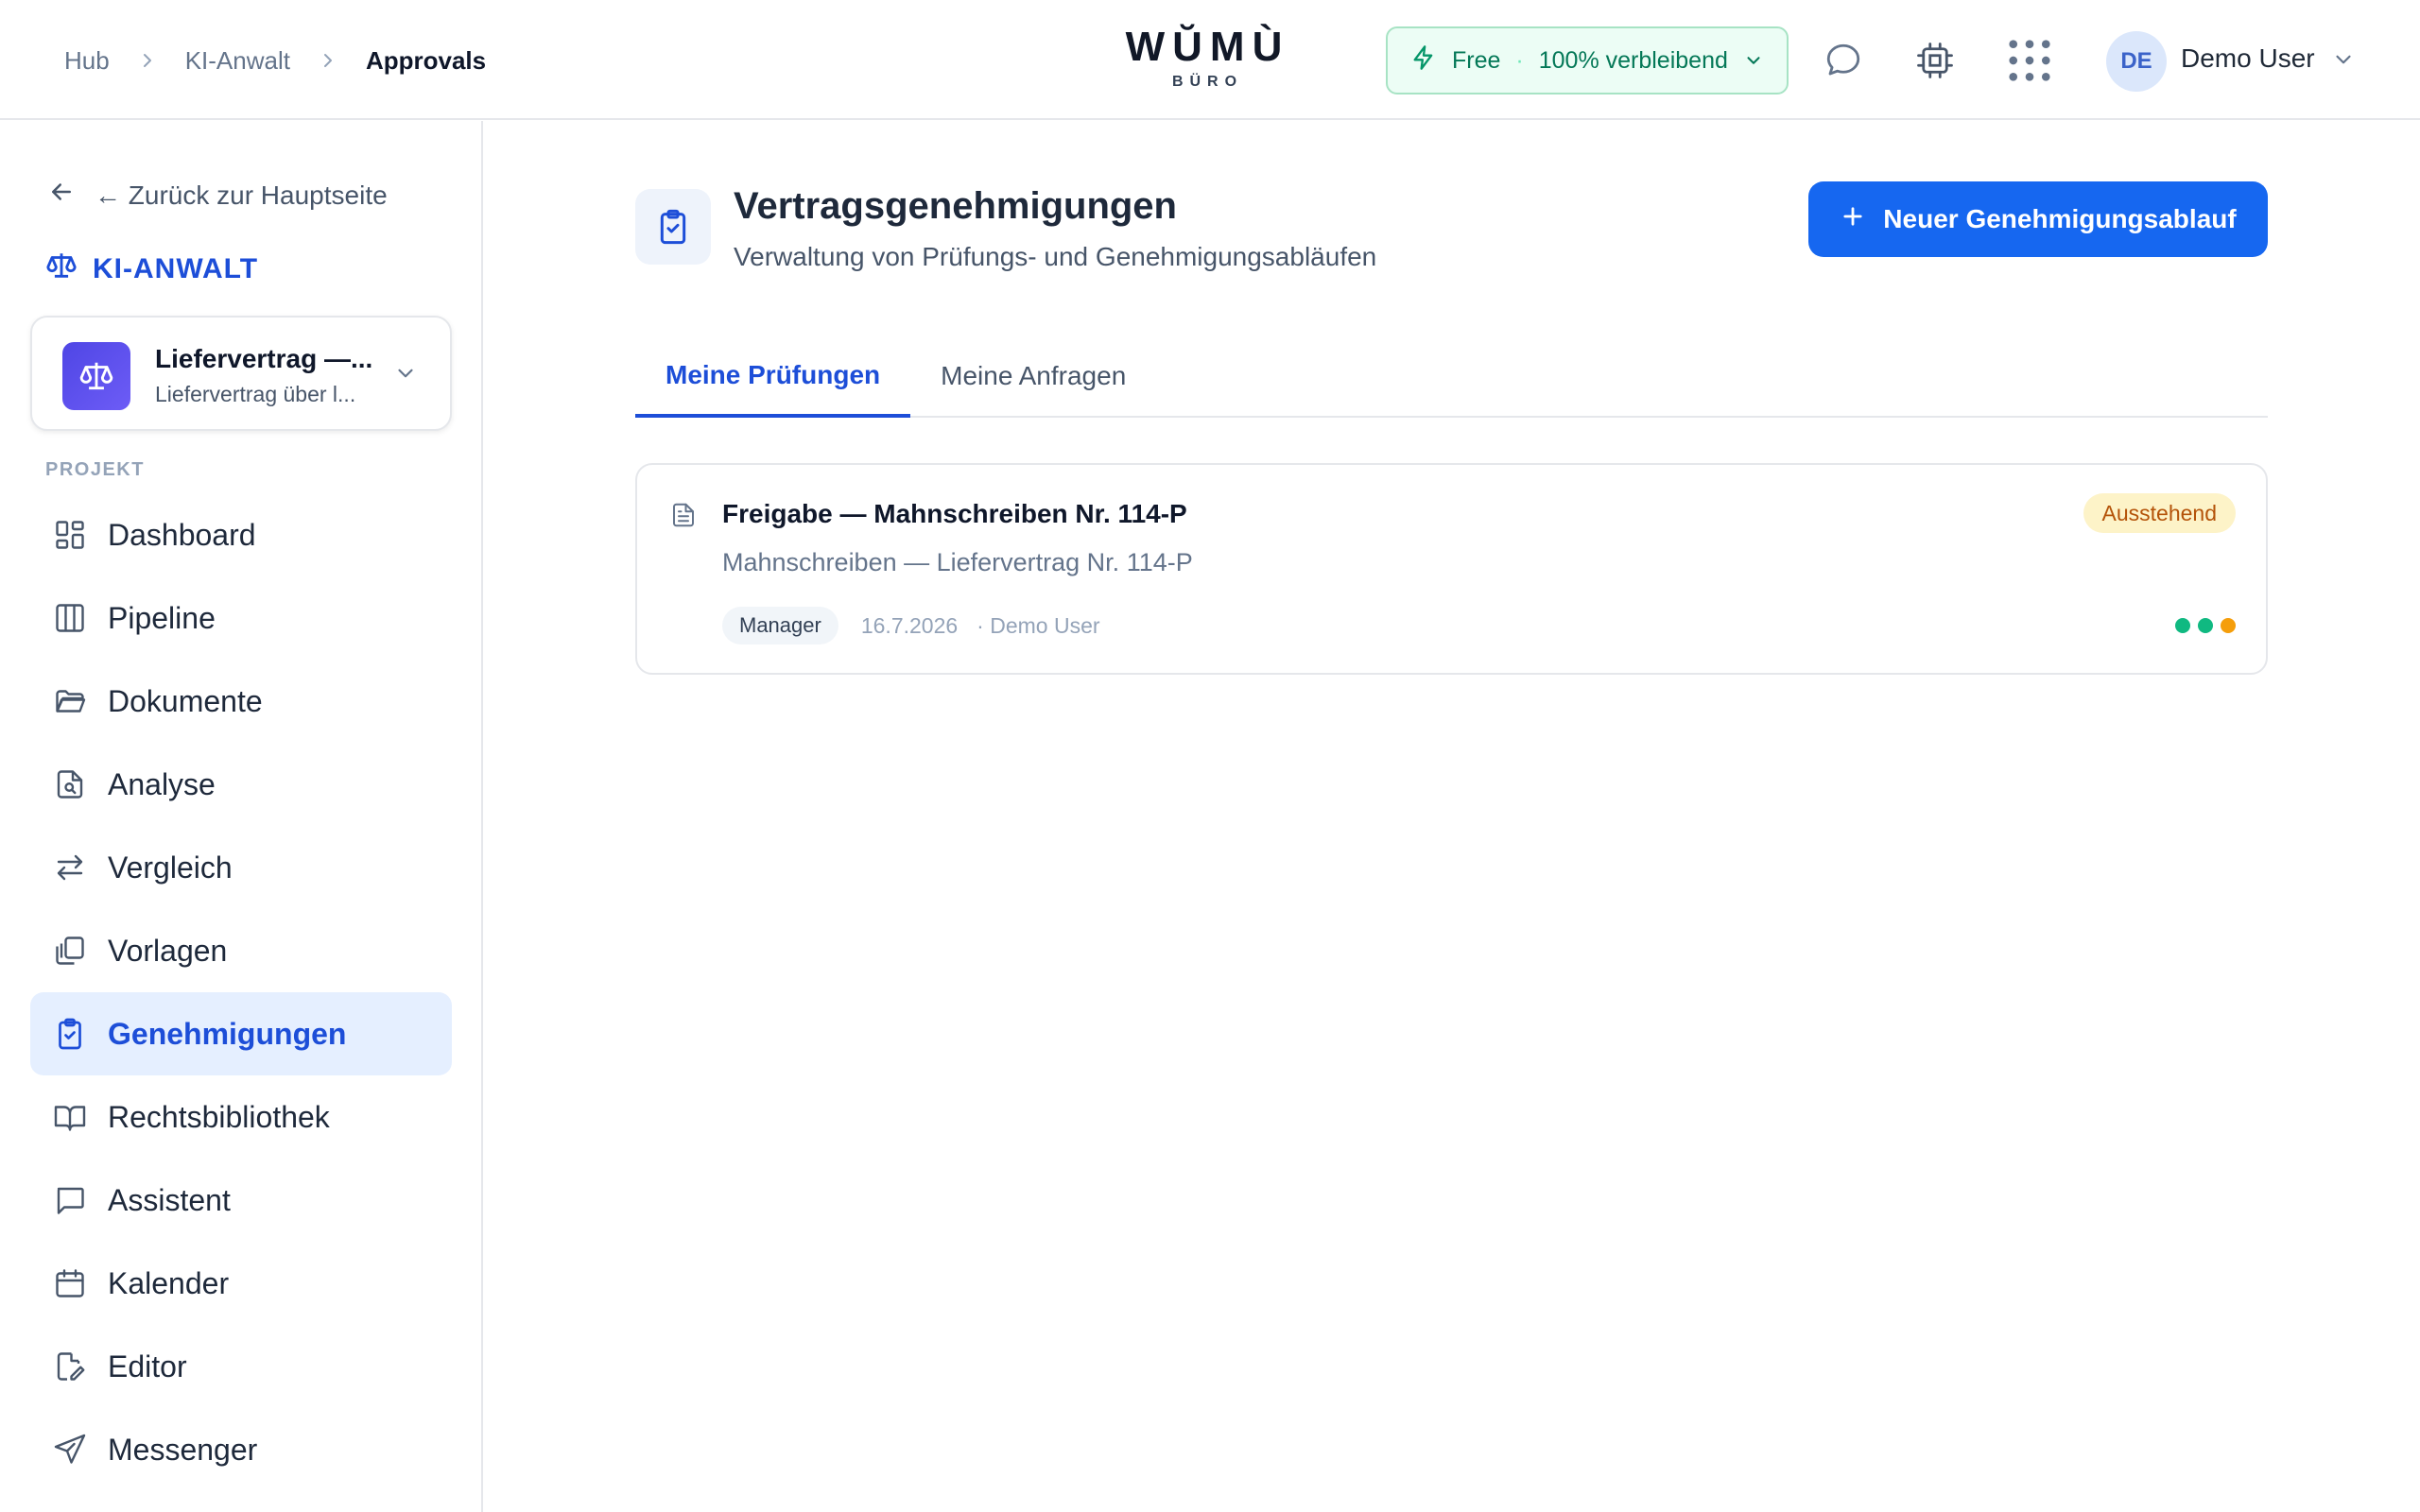 Image resolution: width=2420 pixels, height=1512 pixels. I want to click on logo: WŬMÙ BÜRO, so click(1207, 58).